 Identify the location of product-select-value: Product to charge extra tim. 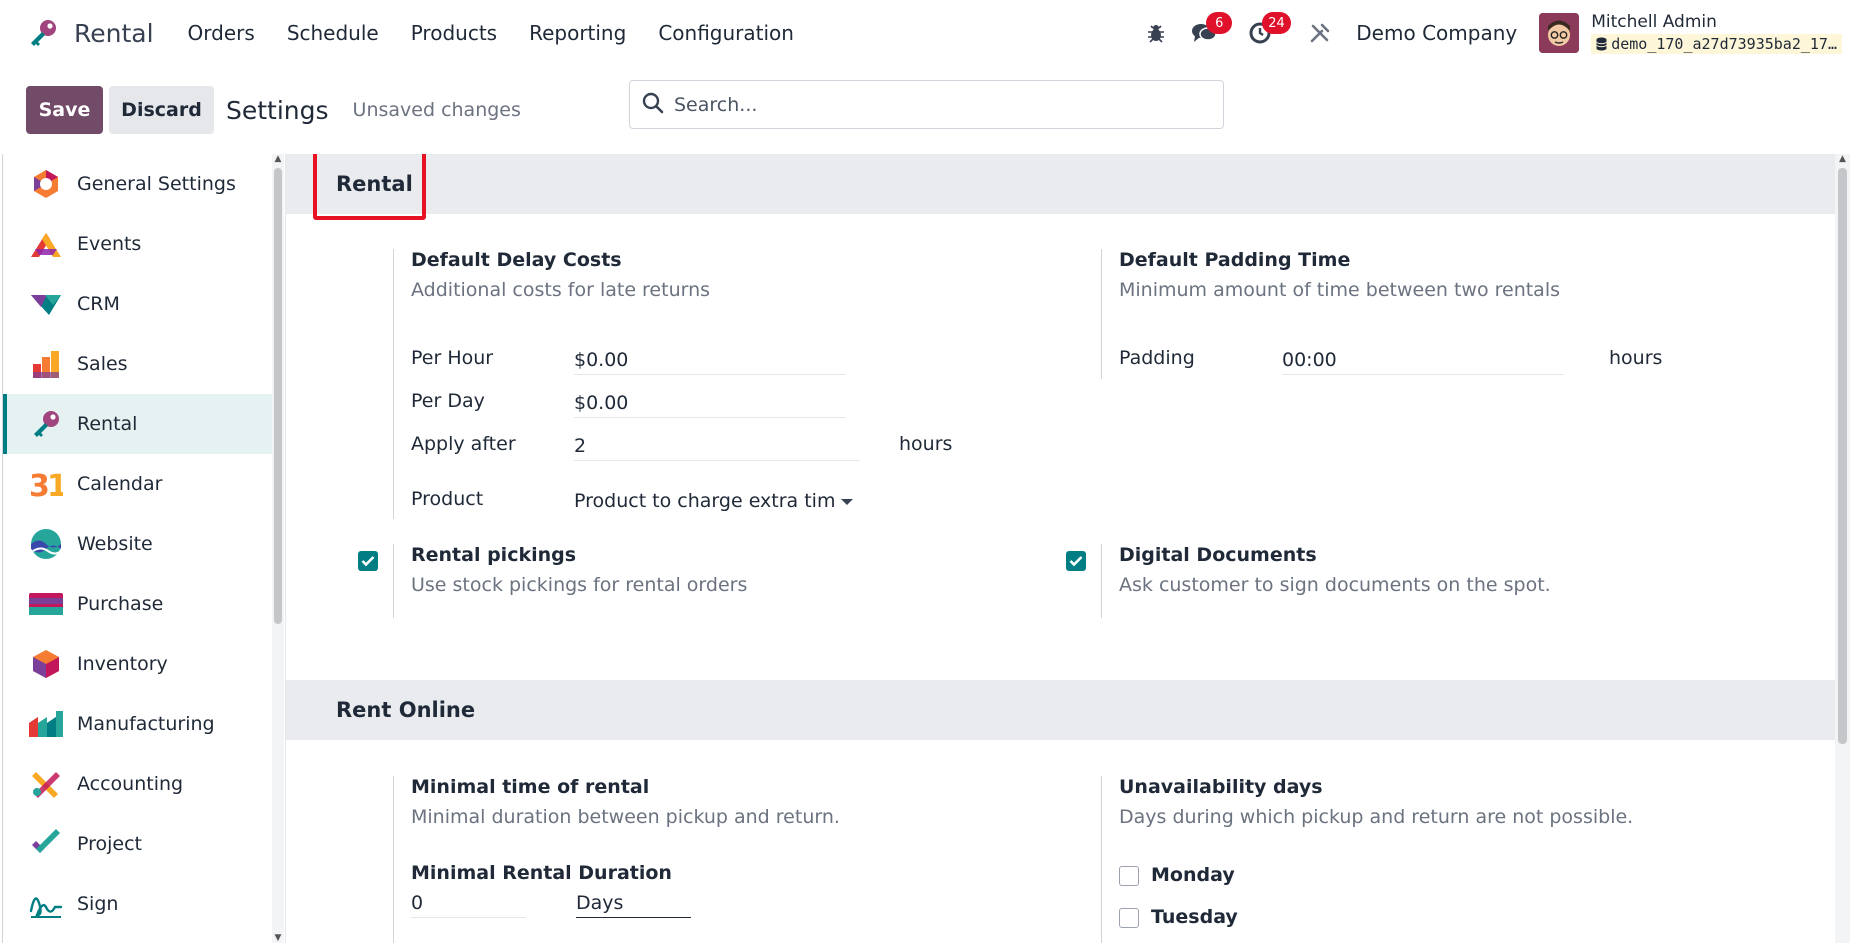
(705, 501).